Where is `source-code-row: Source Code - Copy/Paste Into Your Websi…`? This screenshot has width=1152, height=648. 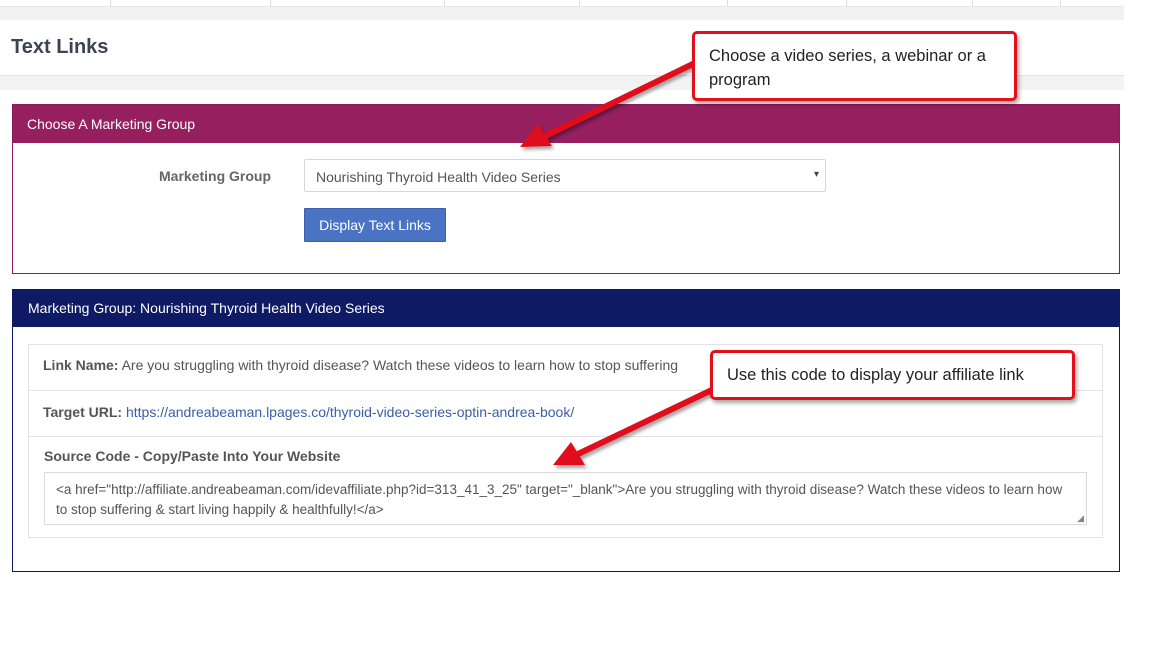 source-code-row: Source Code - Copy/Paste Into Your Websi… is located at coordinates (565, 487).